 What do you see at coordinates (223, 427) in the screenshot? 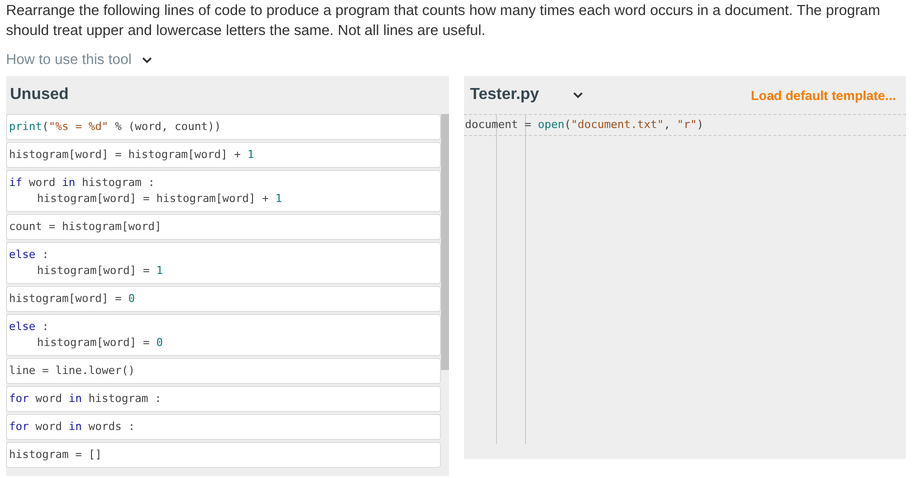
I see `code-block: for word in words :` at bounding box center [223, 427].